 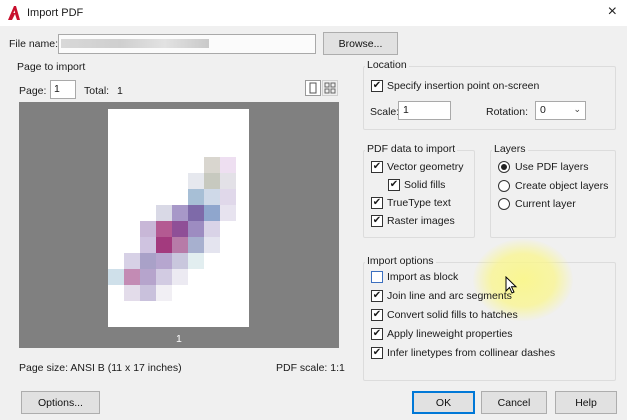 I want to click on title-bar: Import PDF ×, so click(x=313, y=13).